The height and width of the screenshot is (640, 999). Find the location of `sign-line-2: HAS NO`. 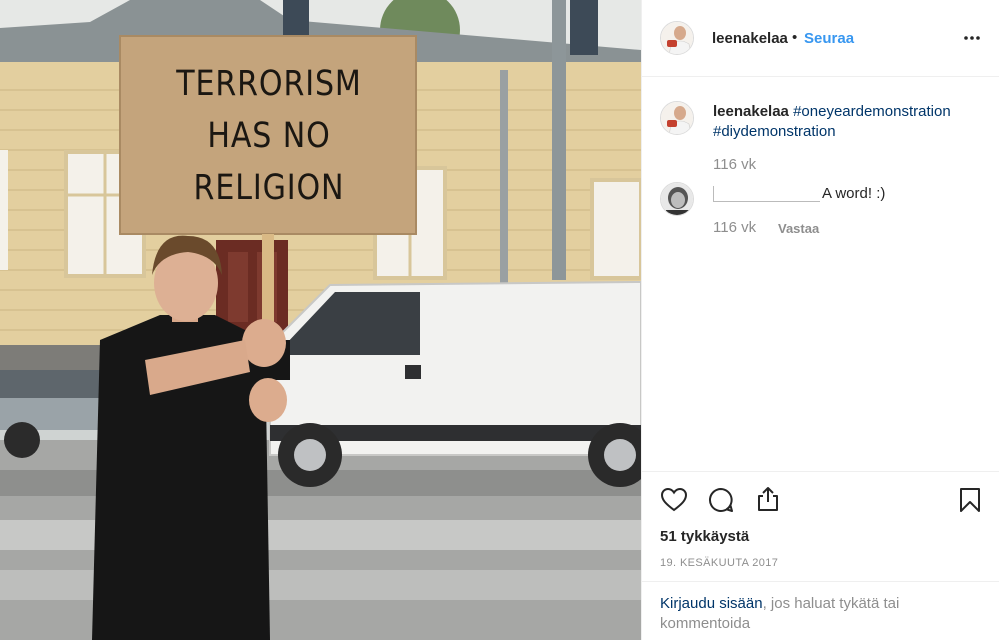

sign-line-2: HAS NO is located at coordinates (269, 136).